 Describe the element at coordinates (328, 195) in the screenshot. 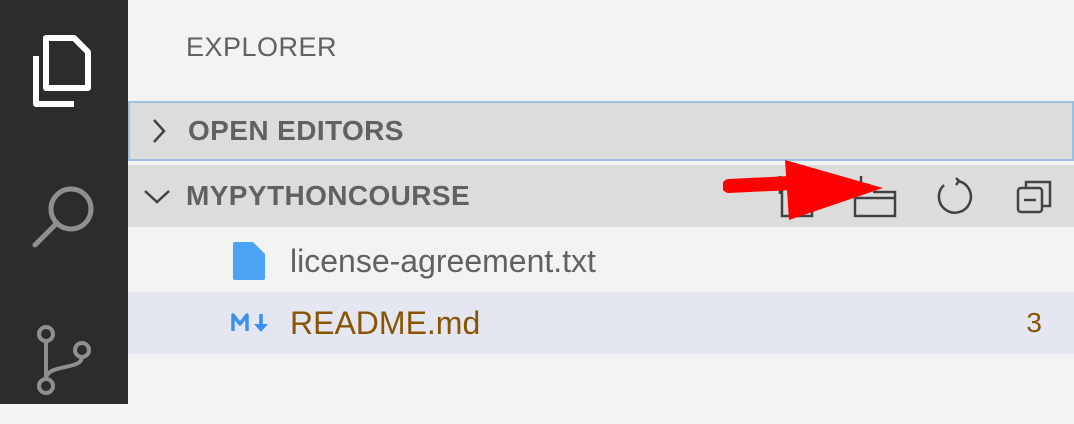

I see `project-label: MYPYTHONCOURSE` at that location.